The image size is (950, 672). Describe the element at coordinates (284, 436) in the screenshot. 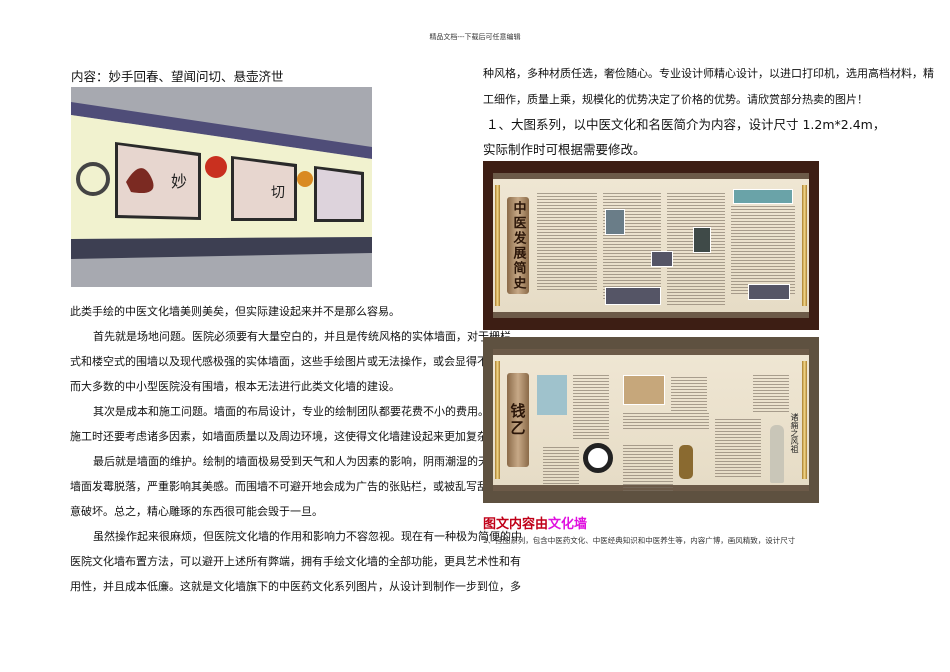

I see `paragraph-line: 施工时还要考虑诸多因素，如墙面质量以及周边环境，这使得文化墙建设起来更加复杂。` at that location.